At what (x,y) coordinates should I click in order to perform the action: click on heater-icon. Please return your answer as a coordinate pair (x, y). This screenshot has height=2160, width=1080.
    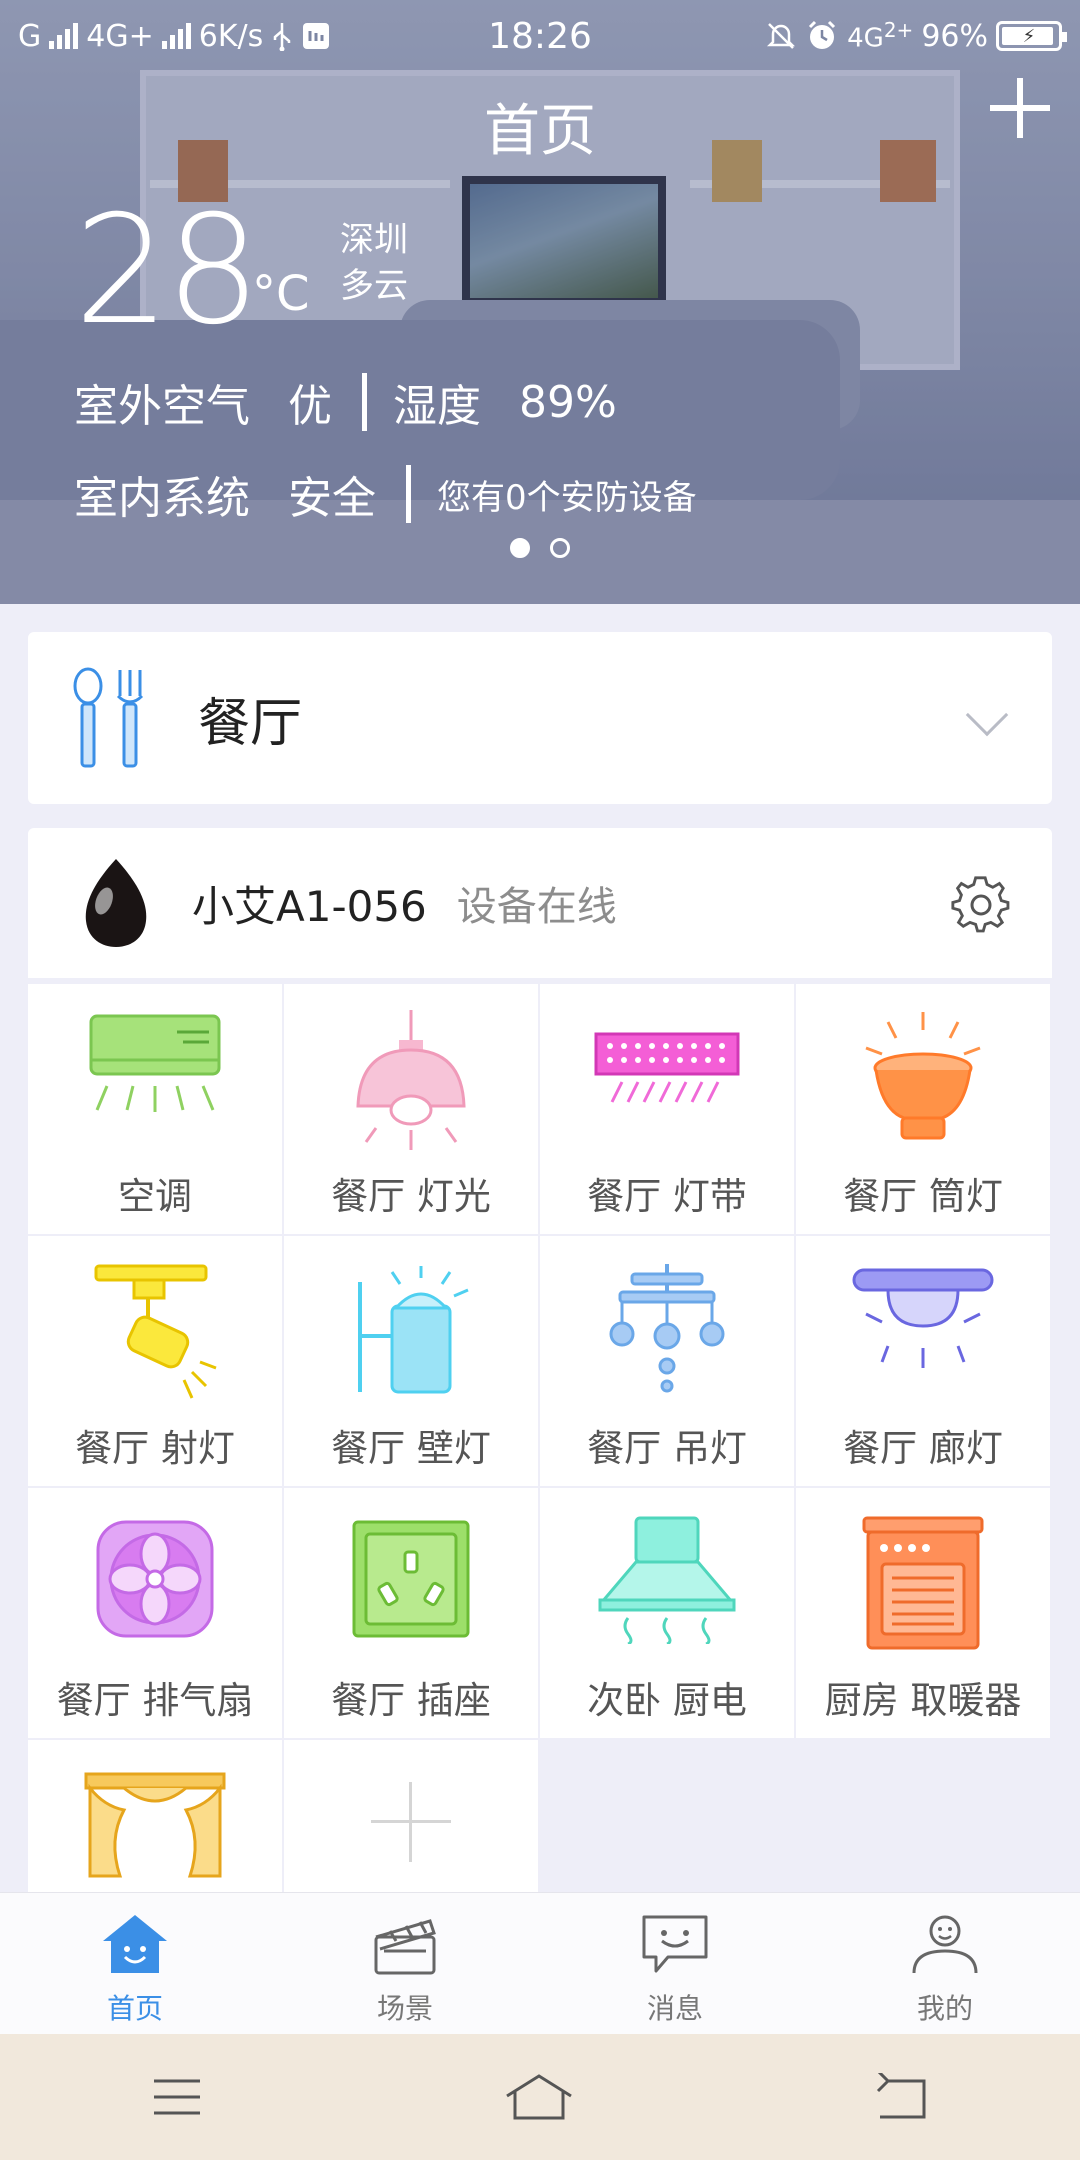
    Looking at the image, I should click on (923, 1583).